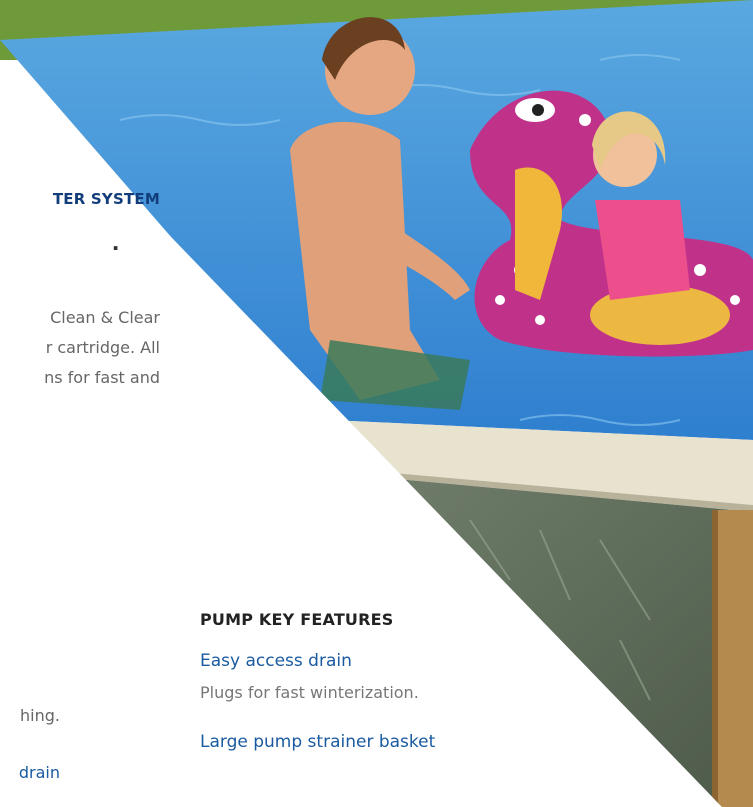 The height and width of the screenshot is (807, 753). Describe the element at coordinates (102, 347) in the screenshot. I see `body-line: r cartridge. All` at that location.